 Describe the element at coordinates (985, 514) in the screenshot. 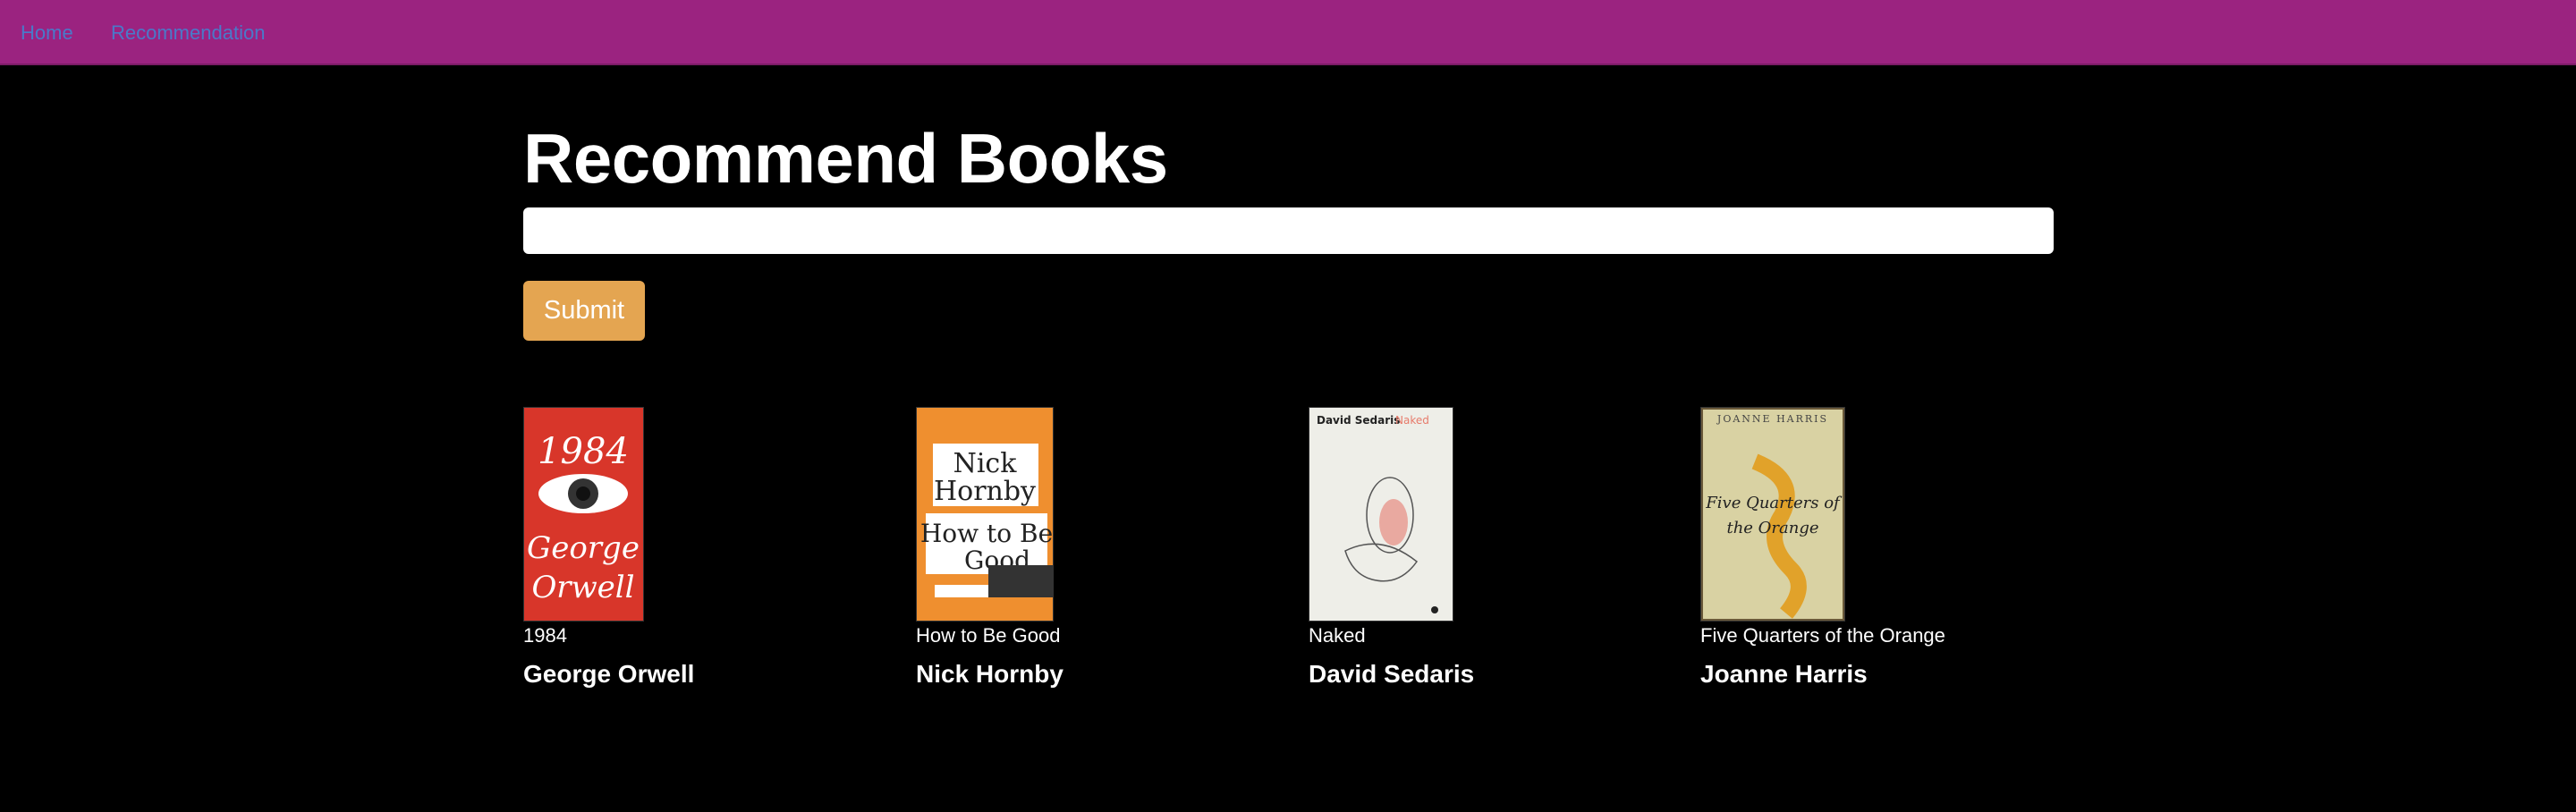

I see `book-cover-image: Nick Hornby How to Be Good` at that location.